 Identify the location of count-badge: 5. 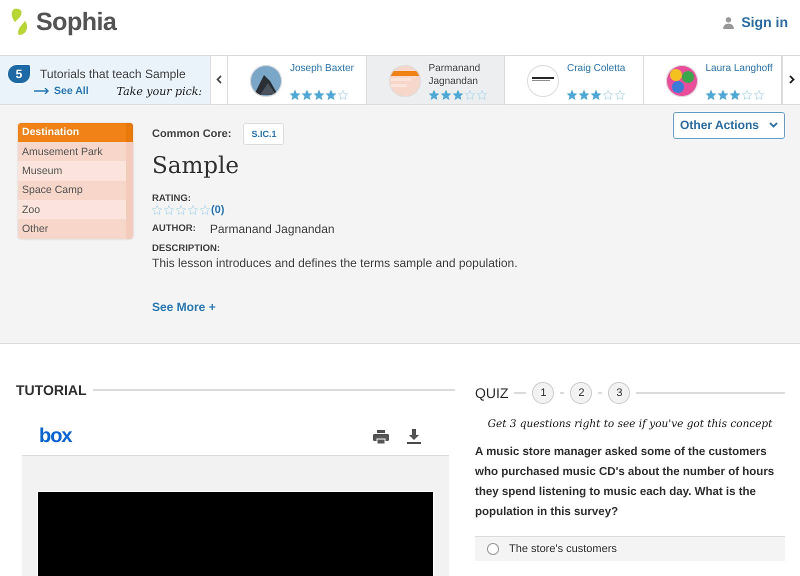
(19, 73).